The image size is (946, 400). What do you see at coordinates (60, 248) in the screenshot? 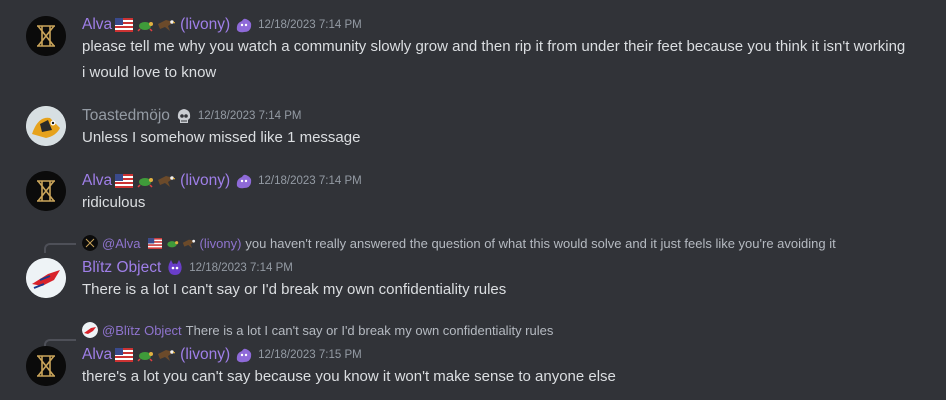
I see `reply-connector` at bounding box center [60, 248].